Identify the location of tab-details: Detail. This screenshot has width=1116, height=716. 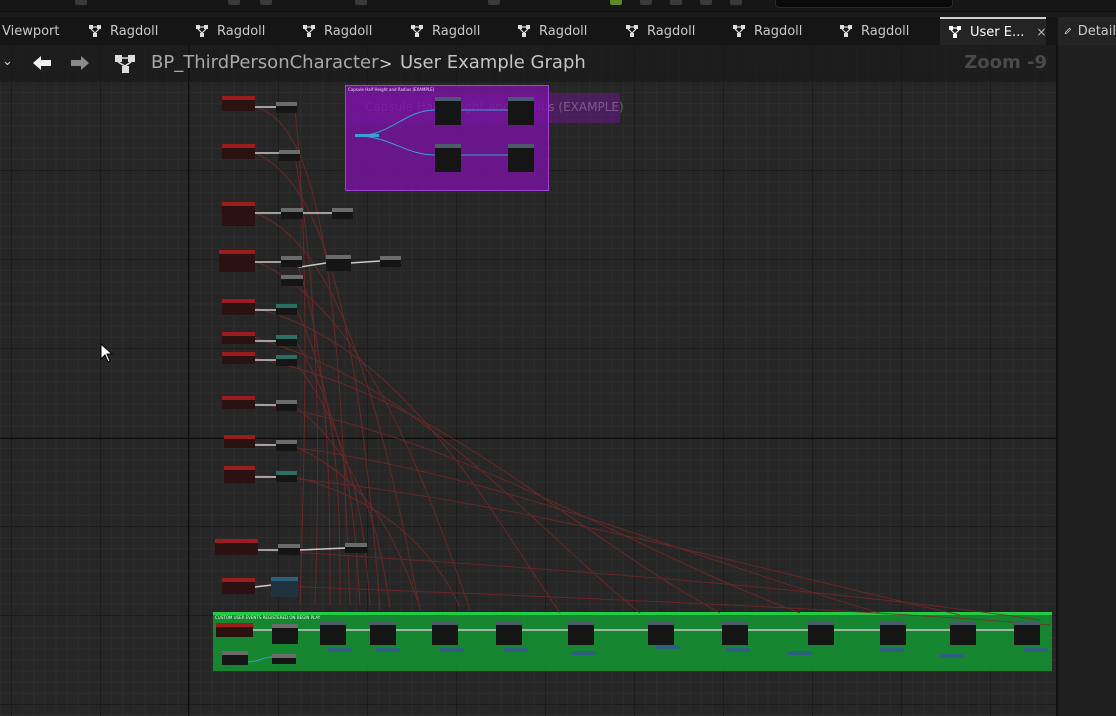
(1087, 31).